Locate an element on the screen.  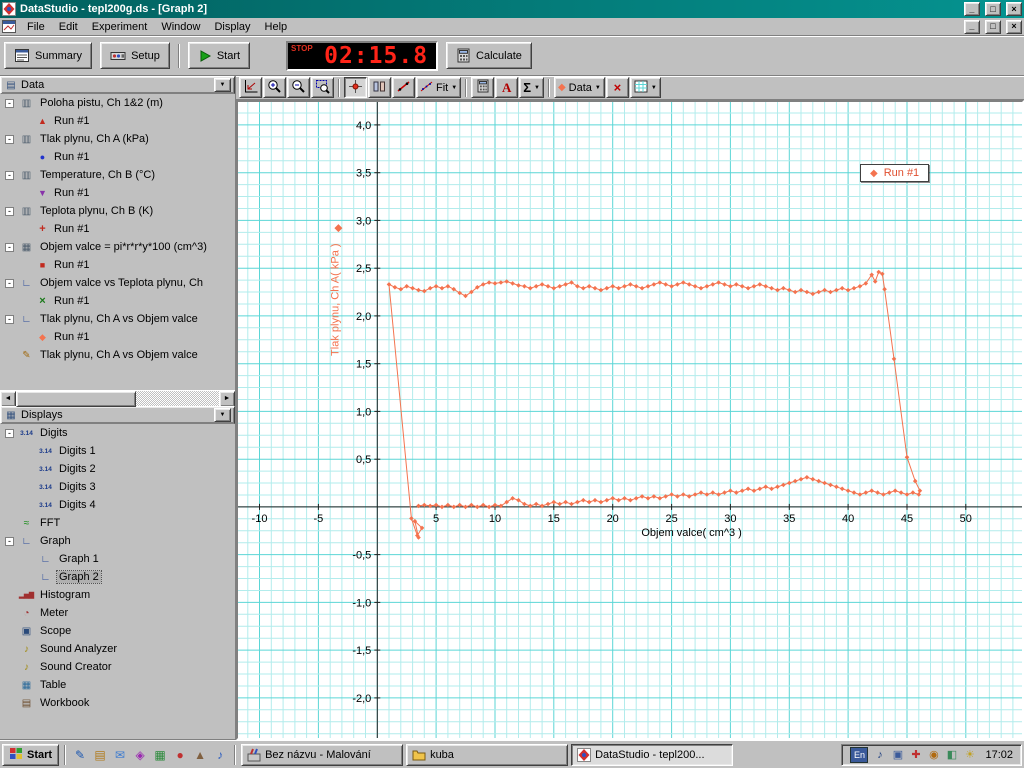
maximize-button: □ is located at coordinates (992, 9).